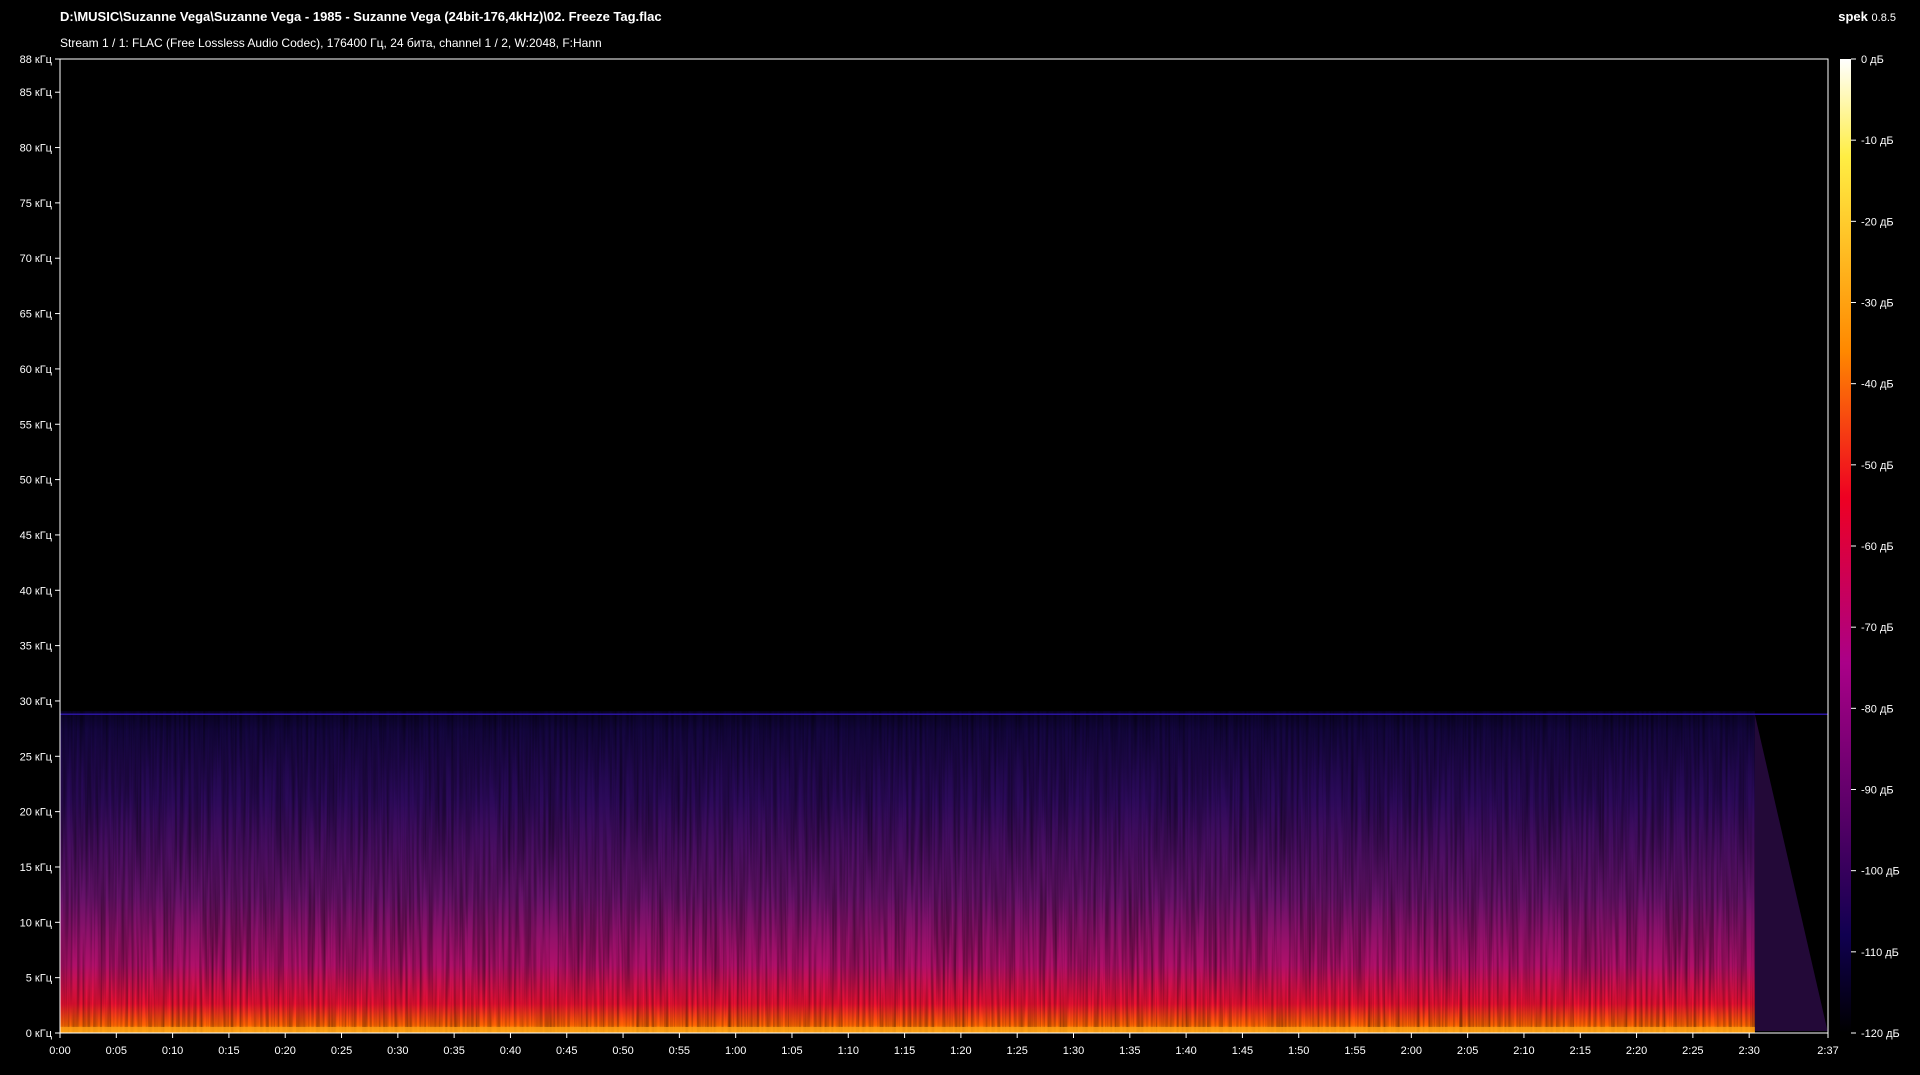 The height and width of the screenshot is (1075, 1920). What do you see at coordinates (1877, 547) in the screenshot?
I see `db-tick-label: -60 дБ` at bounding box center [1877, 547].